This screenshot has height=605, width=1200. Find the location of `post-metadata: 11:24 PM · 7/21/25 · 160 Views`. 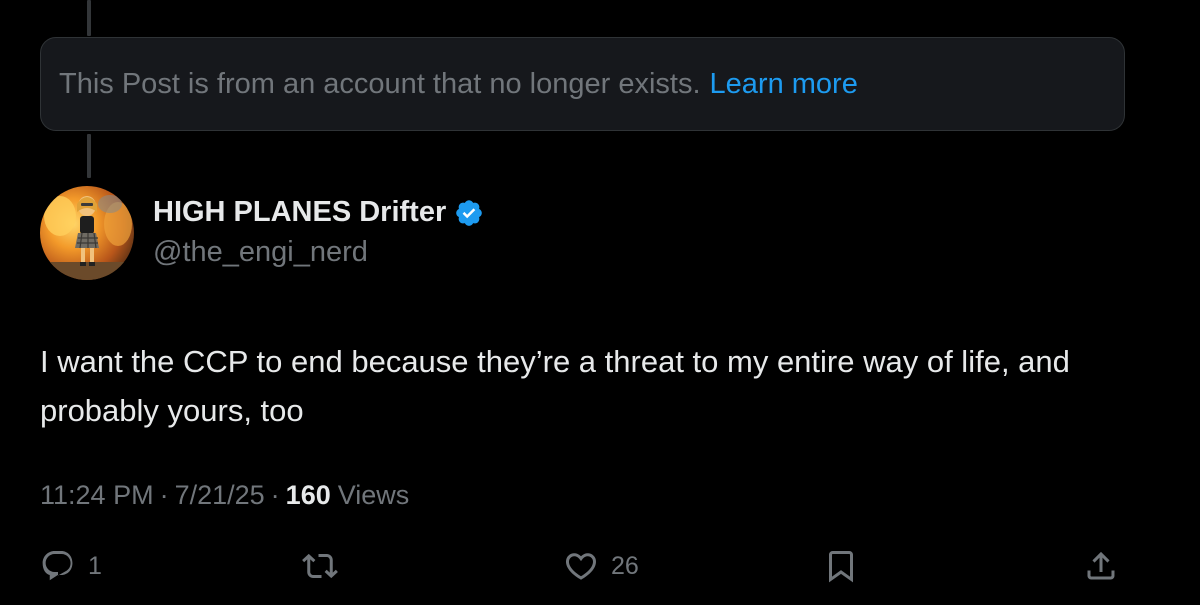

post-metadata: 11:24 PM · 7/21/25 · 160 Views is located at coordinates (224, 495).